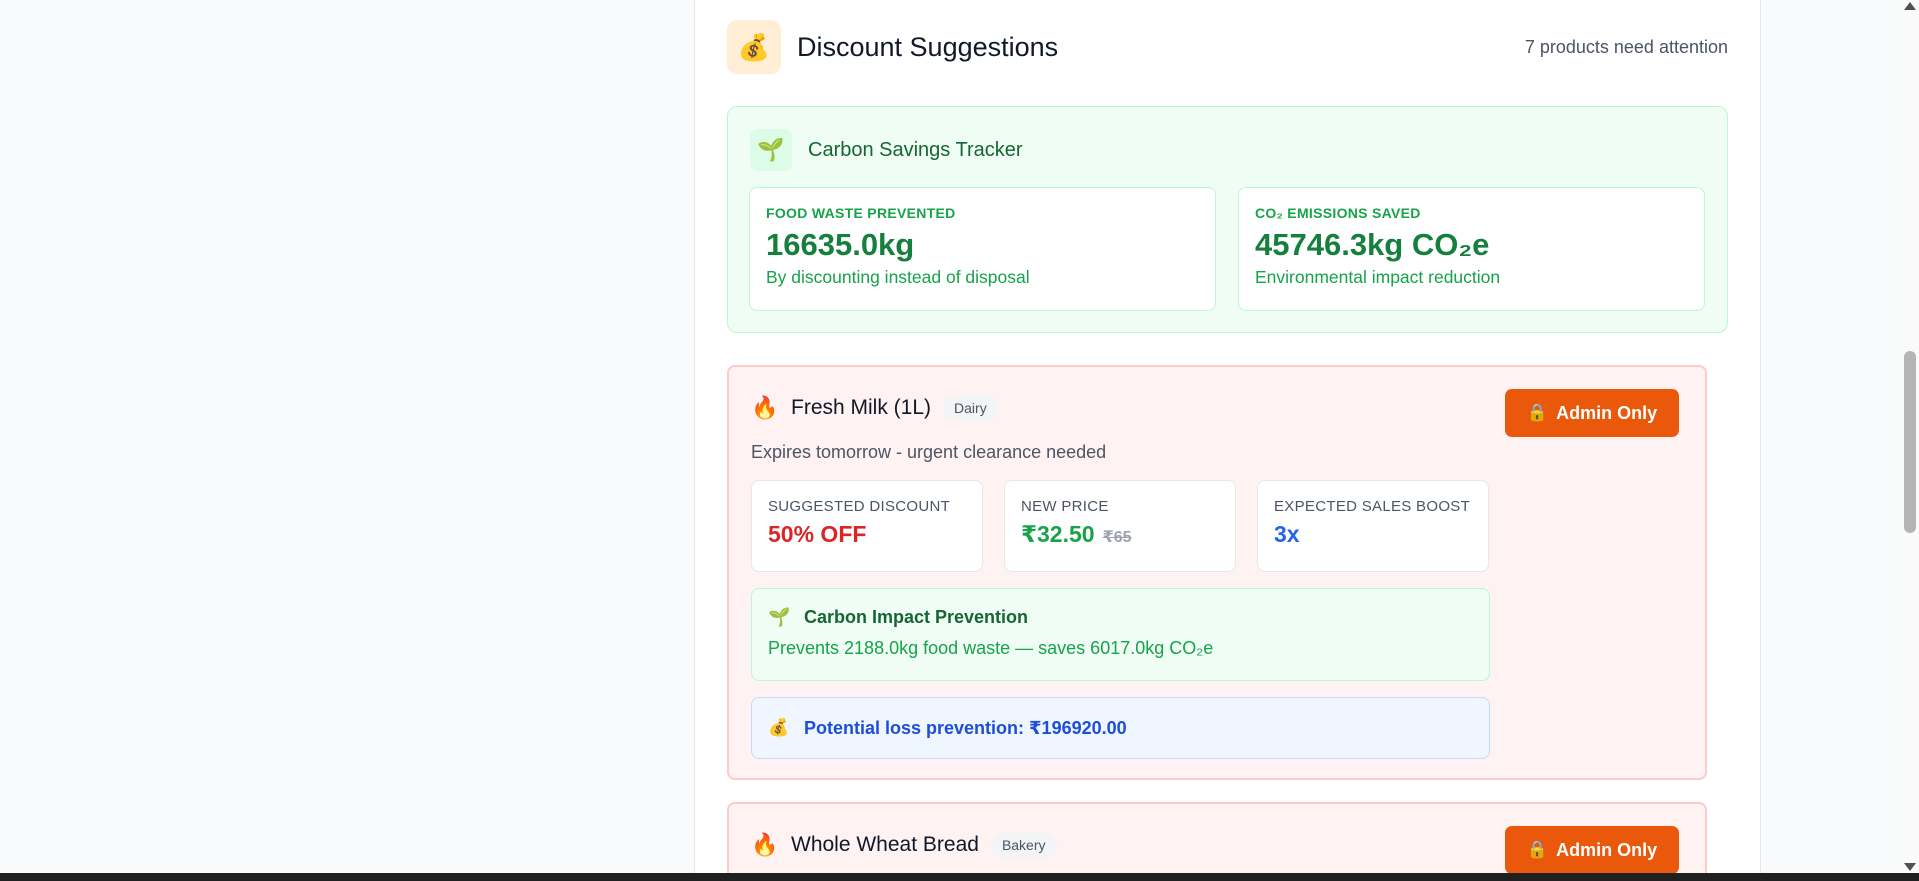 The image size is (1919, 881). I want to click on discount-label: SUGGESTED DISCOUNT, so click(859, 506).